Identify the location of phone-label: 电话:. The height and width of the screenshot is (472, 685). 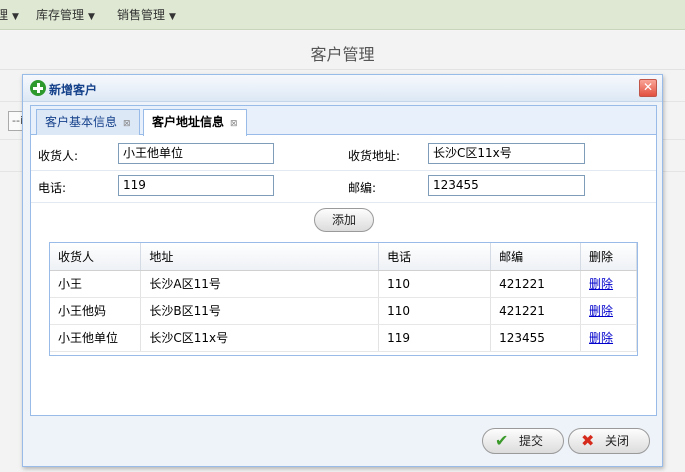
(52, 188).